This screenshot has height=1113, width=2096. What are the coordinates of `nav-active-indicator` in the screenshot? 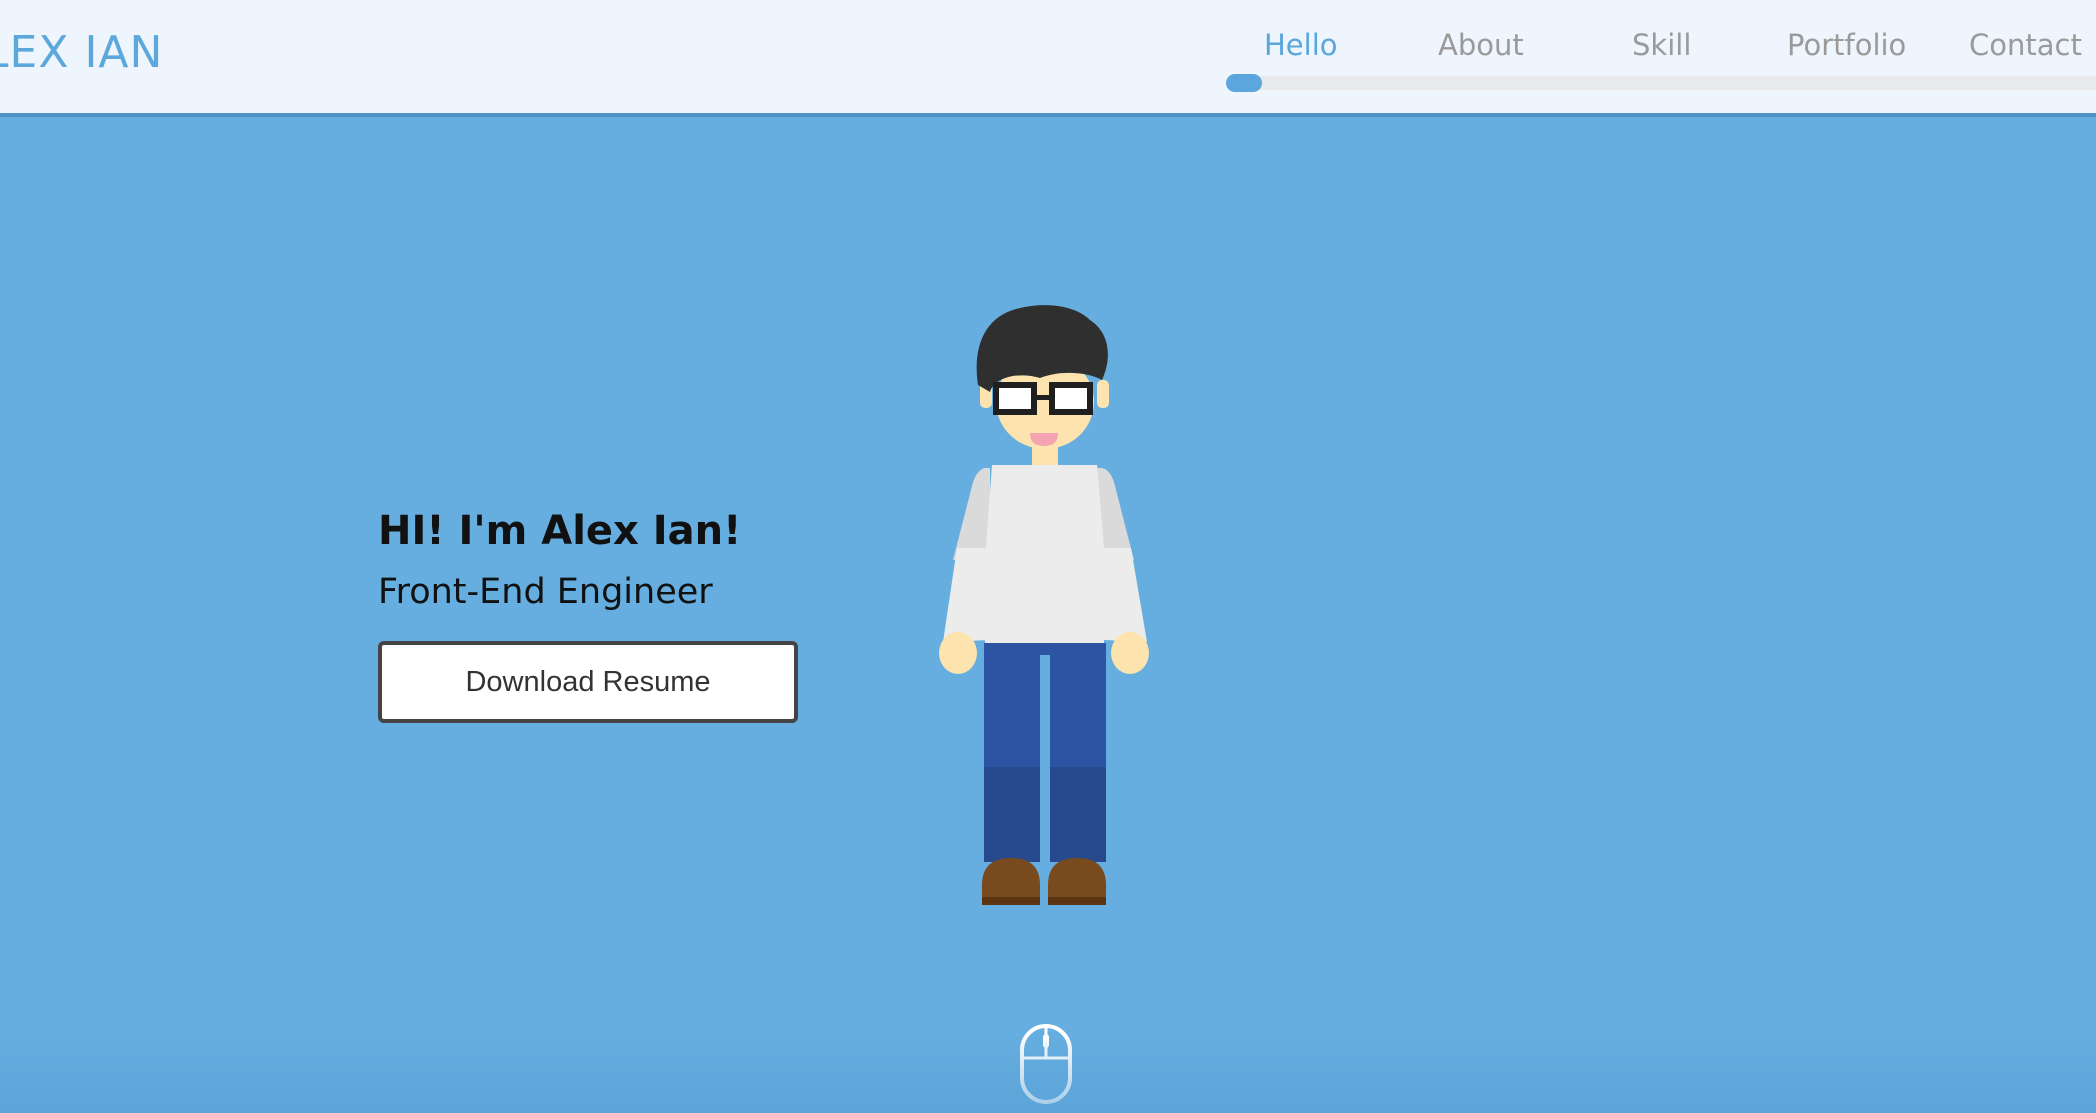 It's located at (1244, 83).